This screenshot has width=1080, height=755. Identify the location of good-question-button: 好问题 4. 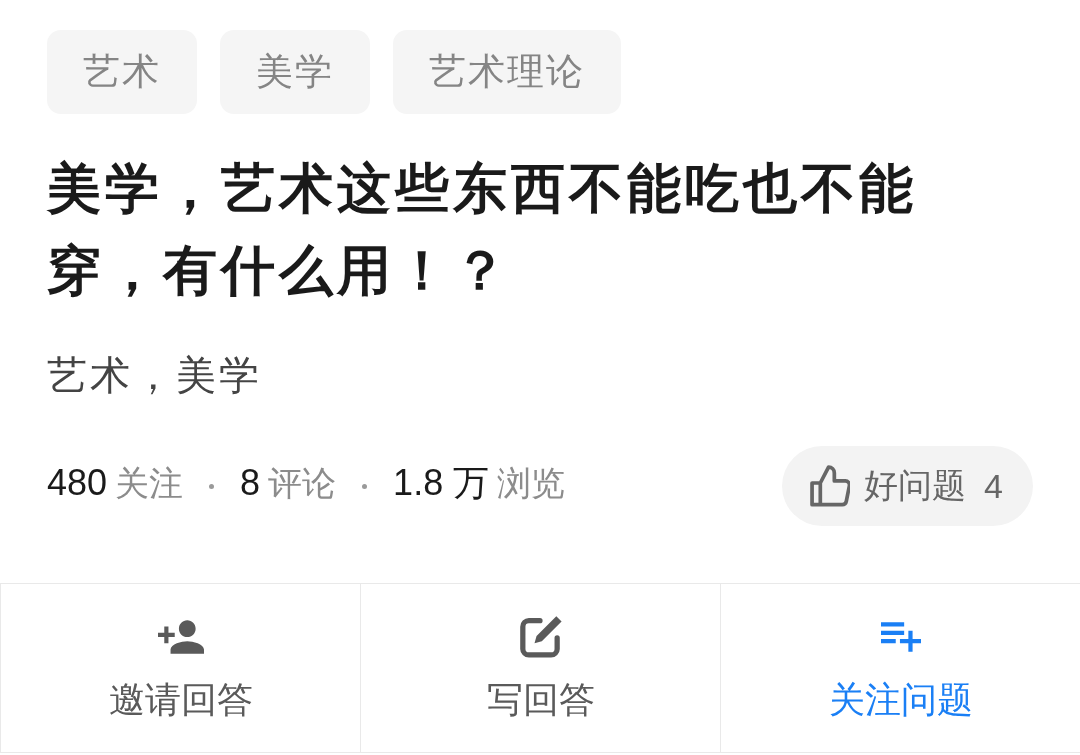
(907, 486).